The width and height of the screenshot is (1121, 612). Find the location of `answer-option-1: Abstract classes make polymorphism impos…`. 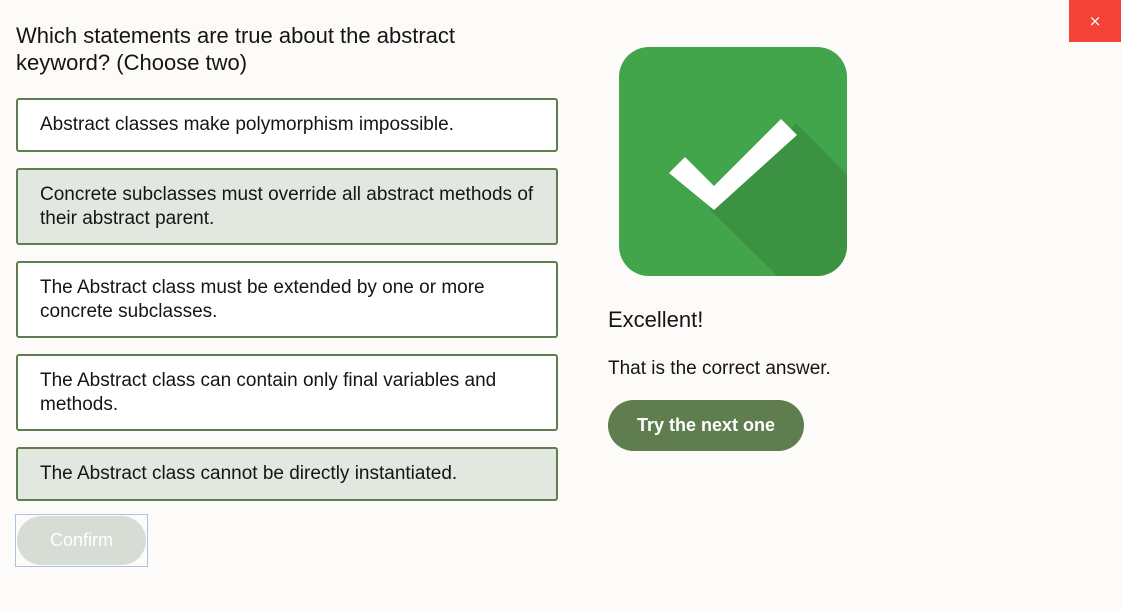

answer-option-1: Abstract classes make polymorphism impos… is located at coordinates (287, 125).